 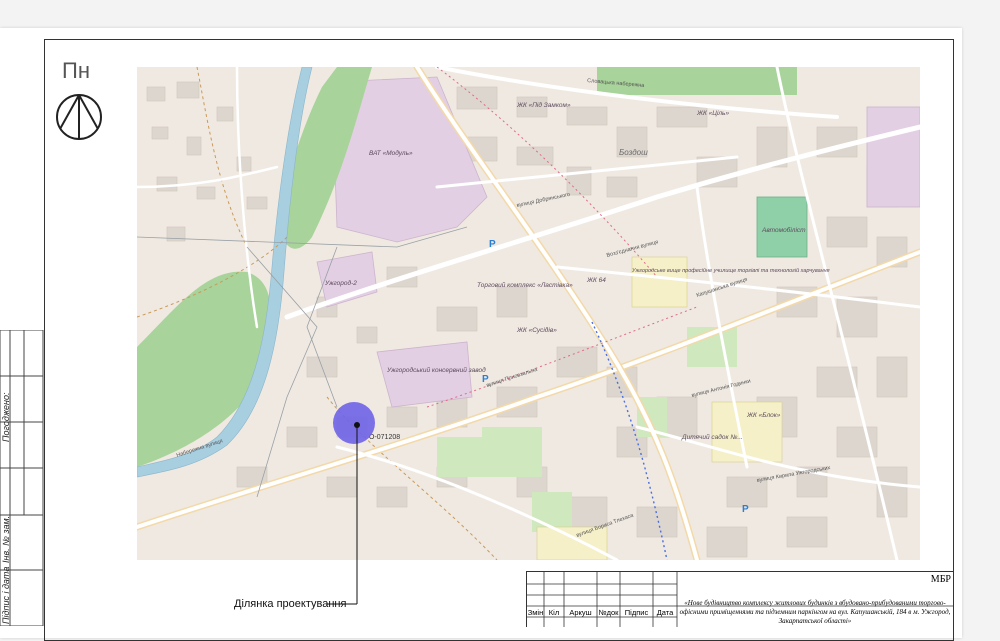 I want to click on approved-label: Погоджено:, so click(x=6, y=417).